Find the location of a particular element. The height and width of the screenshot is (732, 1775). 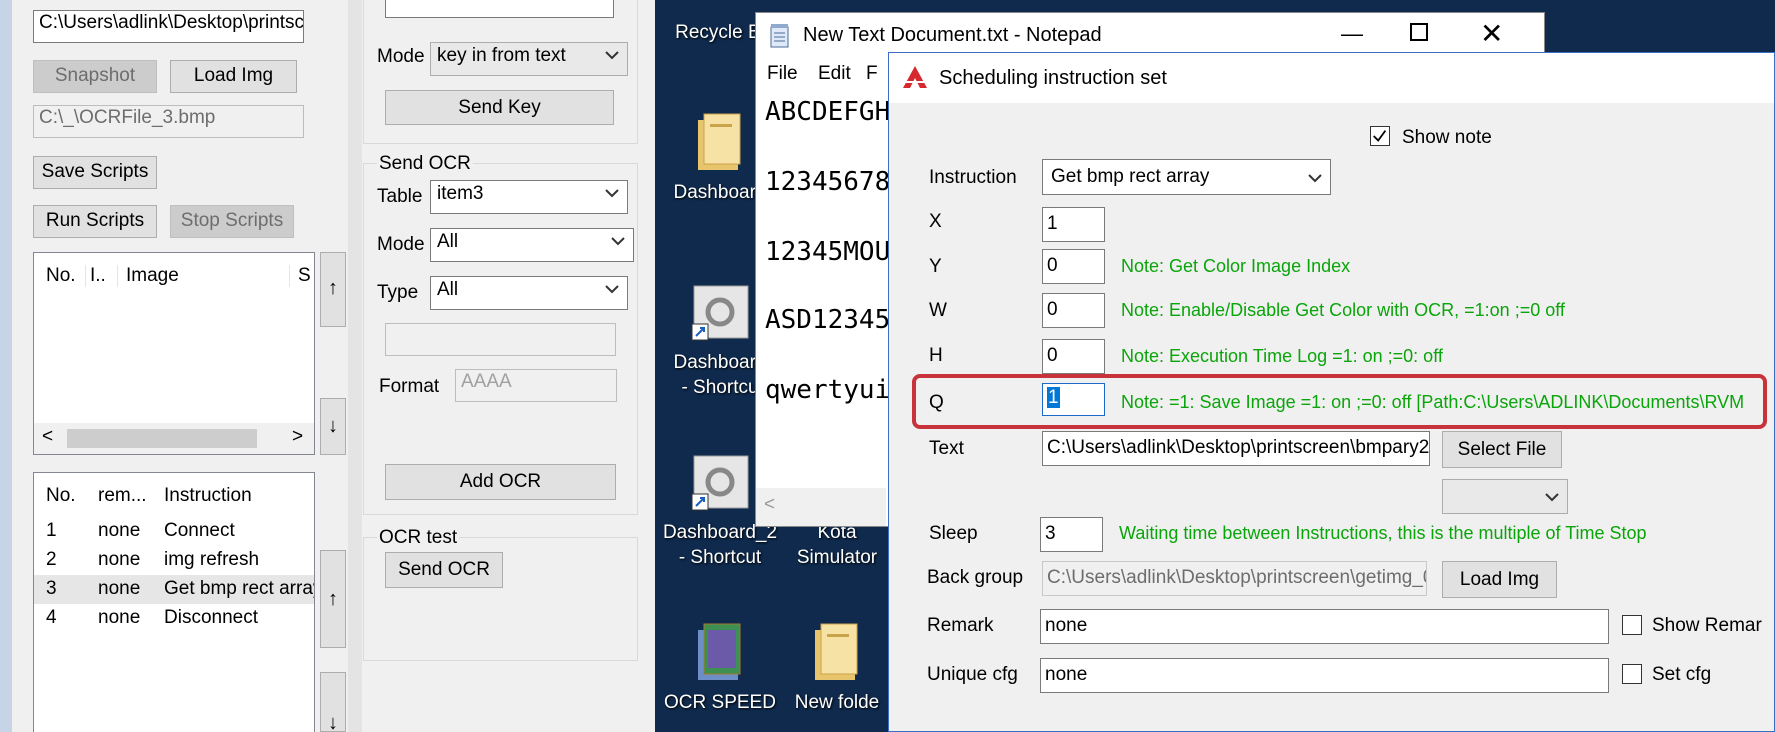

row-instruction: Connect is located at coordinates (199, 530).